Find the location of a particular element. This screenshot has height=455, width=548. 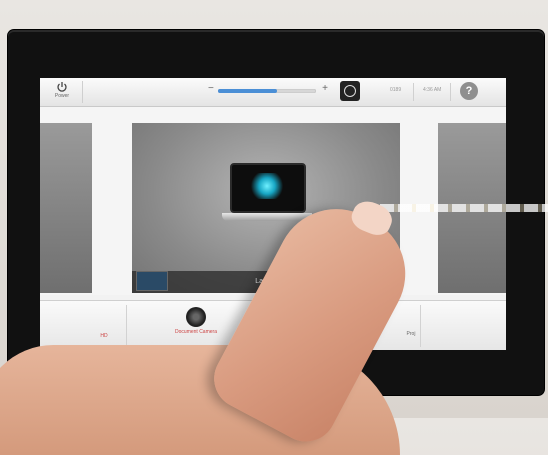

source-item-hd: HD is located at coordinates (104, 325).